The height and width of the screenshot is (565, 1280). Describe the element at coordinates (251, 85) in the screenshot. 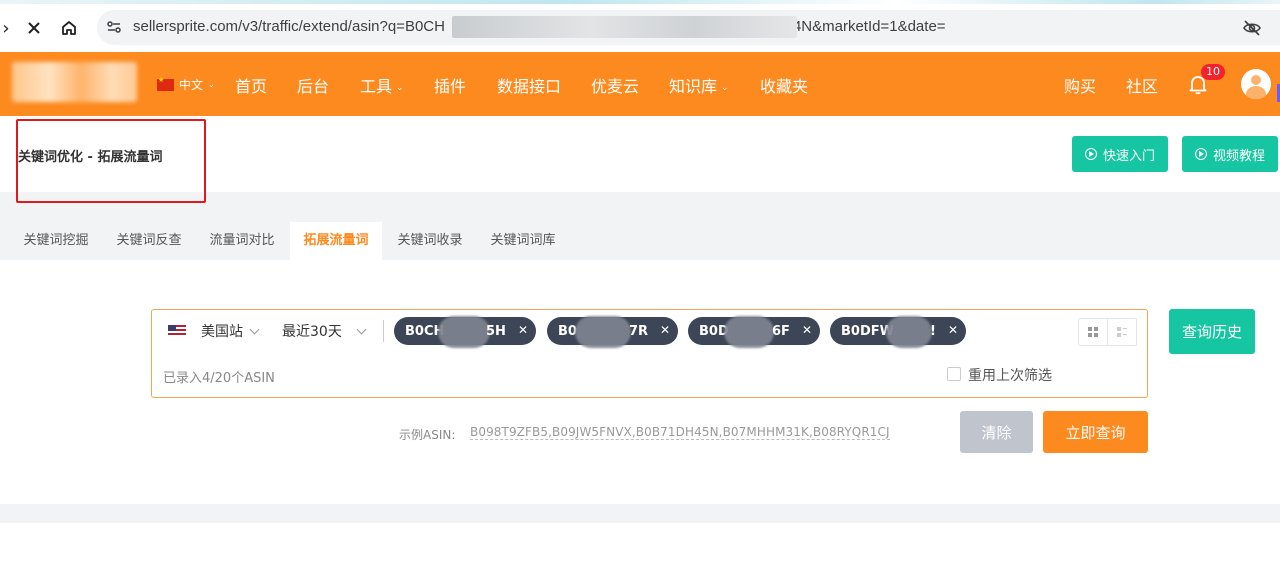

I see `nav-home: 首页` at that location.